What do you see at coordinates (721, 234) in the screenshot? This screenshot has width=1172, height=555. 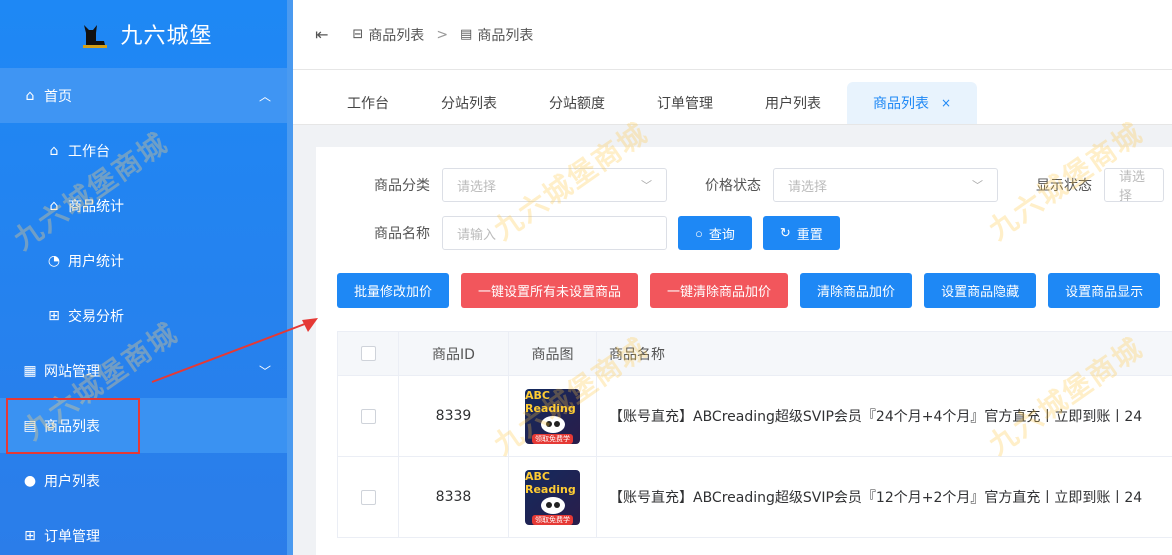 I see `search-button-label: 查询` at bounding box center [721, 234].